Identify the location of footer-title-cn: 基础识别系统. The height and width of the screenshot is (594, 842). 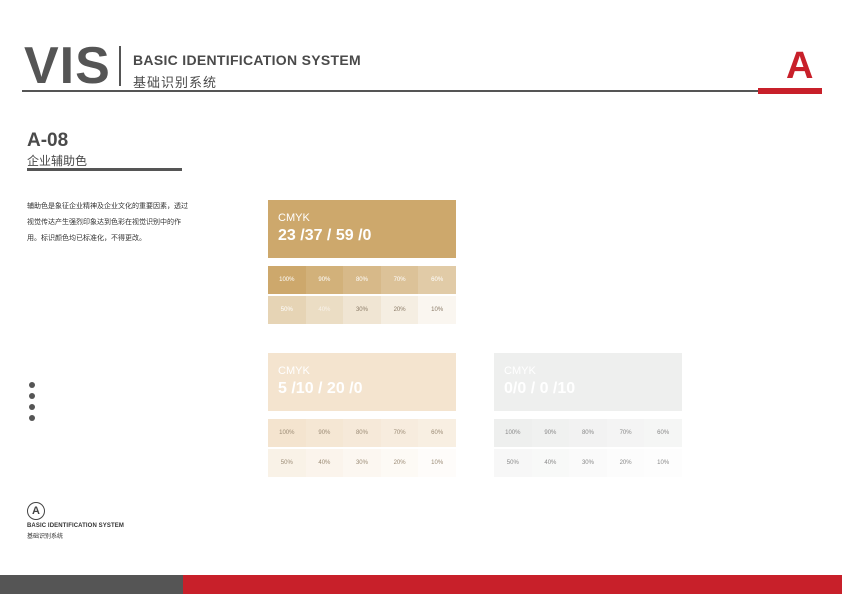
(45, 537).